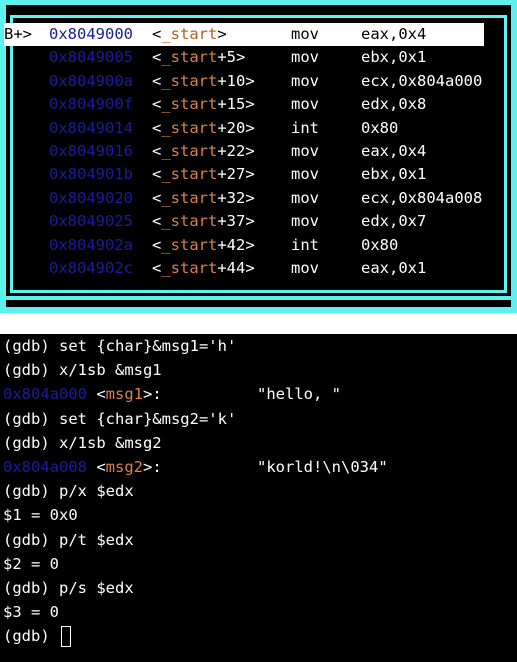 This screenshot has width=517, height=662. I want to click on gdb-prompt-line: (gdb), so click(260, 636).